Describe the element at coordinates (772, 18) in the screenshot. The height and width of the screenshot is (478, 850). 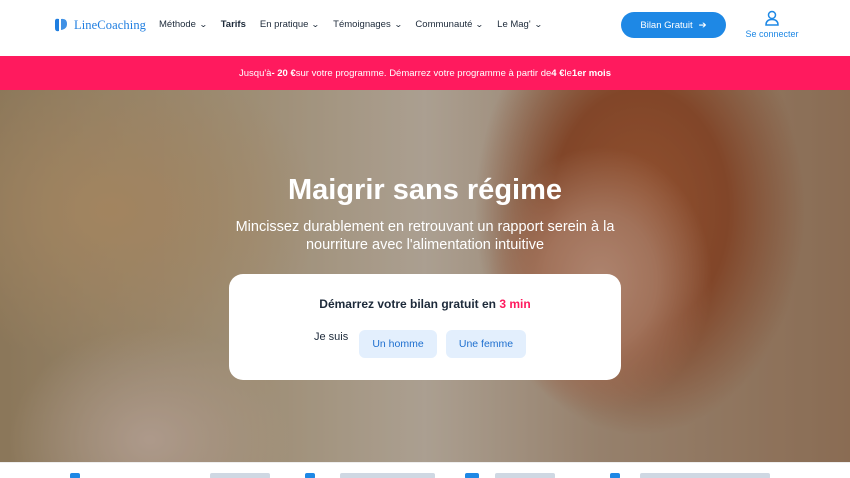
I see `user-icon` at that location.